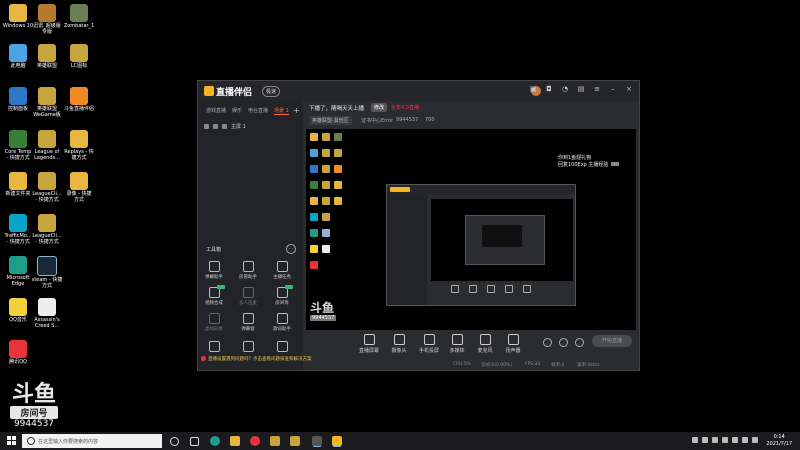 The image size is (800, 450). I want to click on tab-entertainment: 娱乐, so click(237, 111).